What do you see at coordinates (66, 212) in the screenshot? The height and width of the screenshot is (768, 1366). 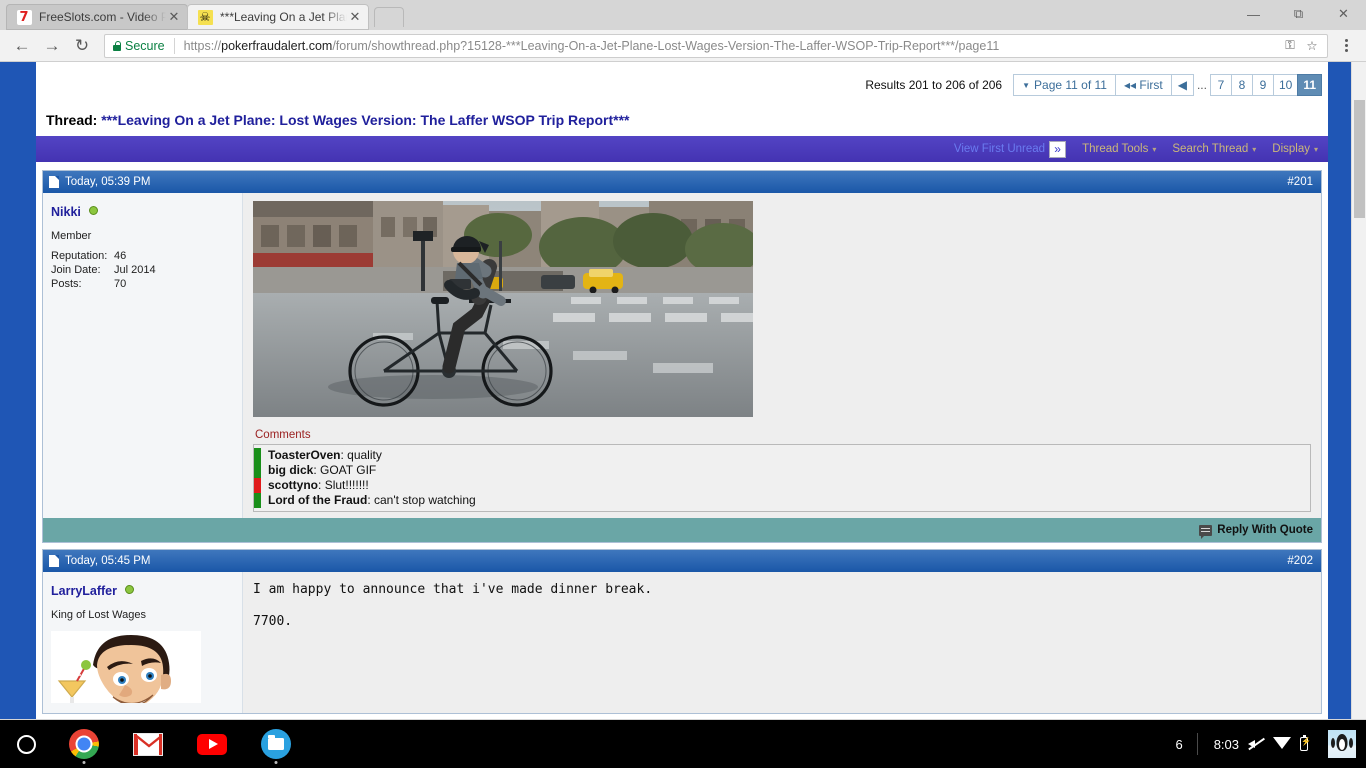 I see `username-link: Nikki` at bounding box center [66, 212].